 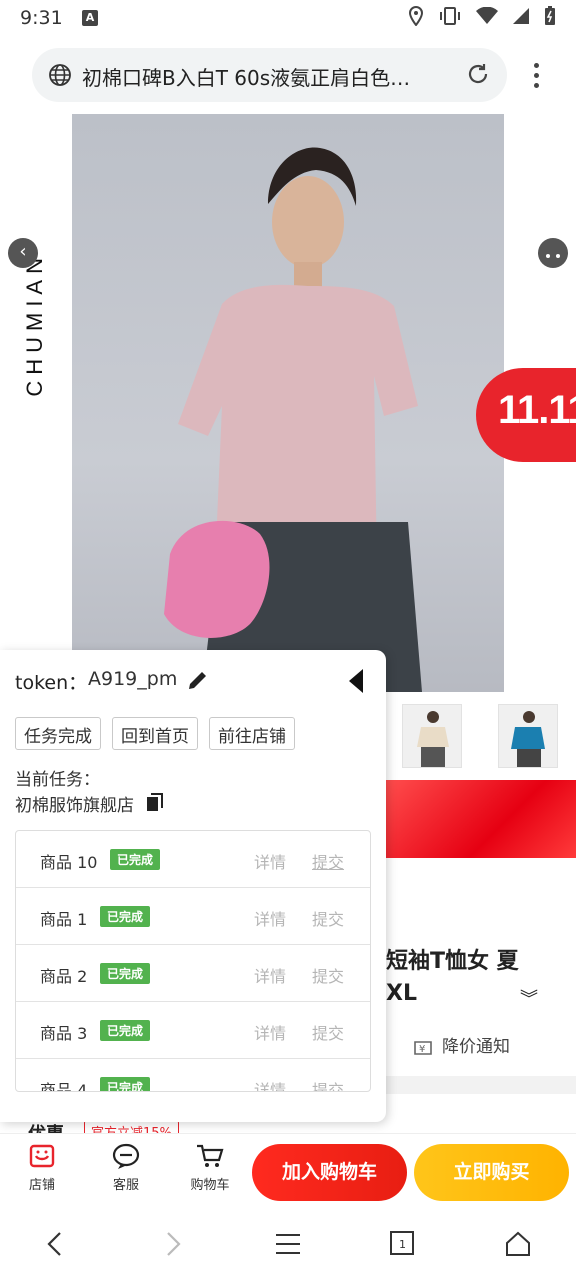 What do you see at coordinates (210, 1167) in the screenshot?
I see `cart-tab: 购物车` at bounding box center [210, 1167].